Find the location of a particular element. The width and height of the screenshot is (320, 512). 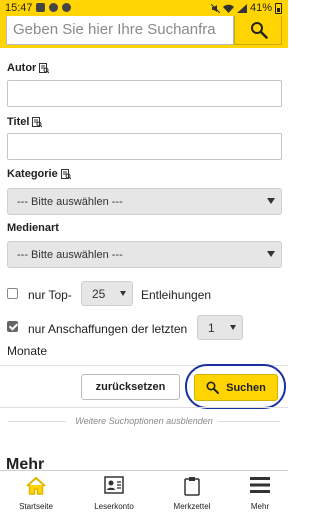

signal-icon is located at coordinates (241, 8).